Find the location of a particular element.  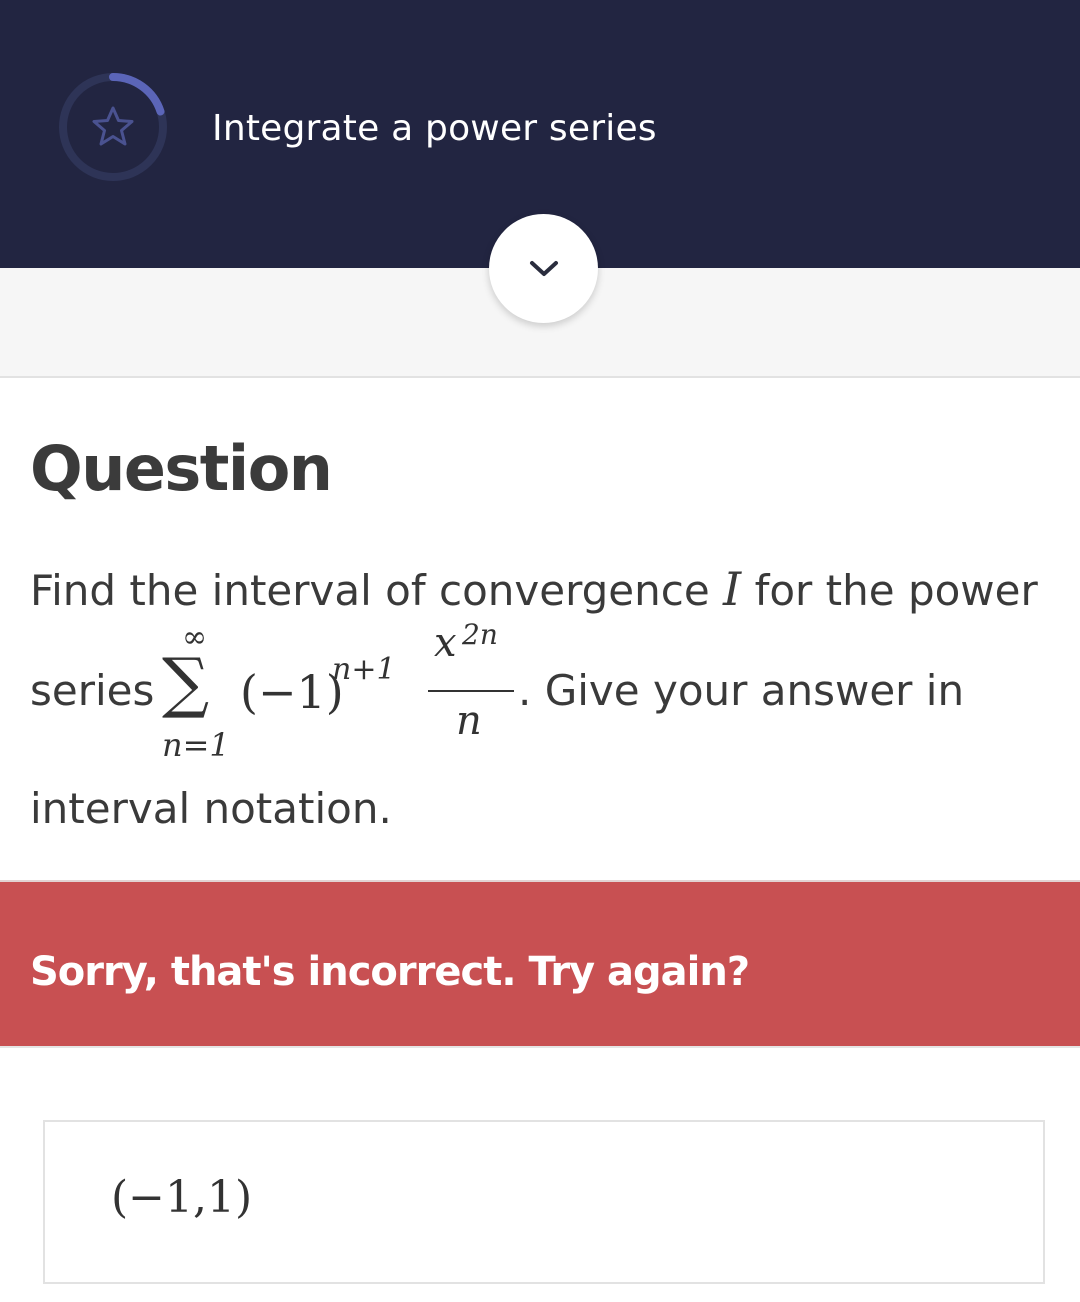

series-fraction: x 2n n is located at coordinates (471, 683).